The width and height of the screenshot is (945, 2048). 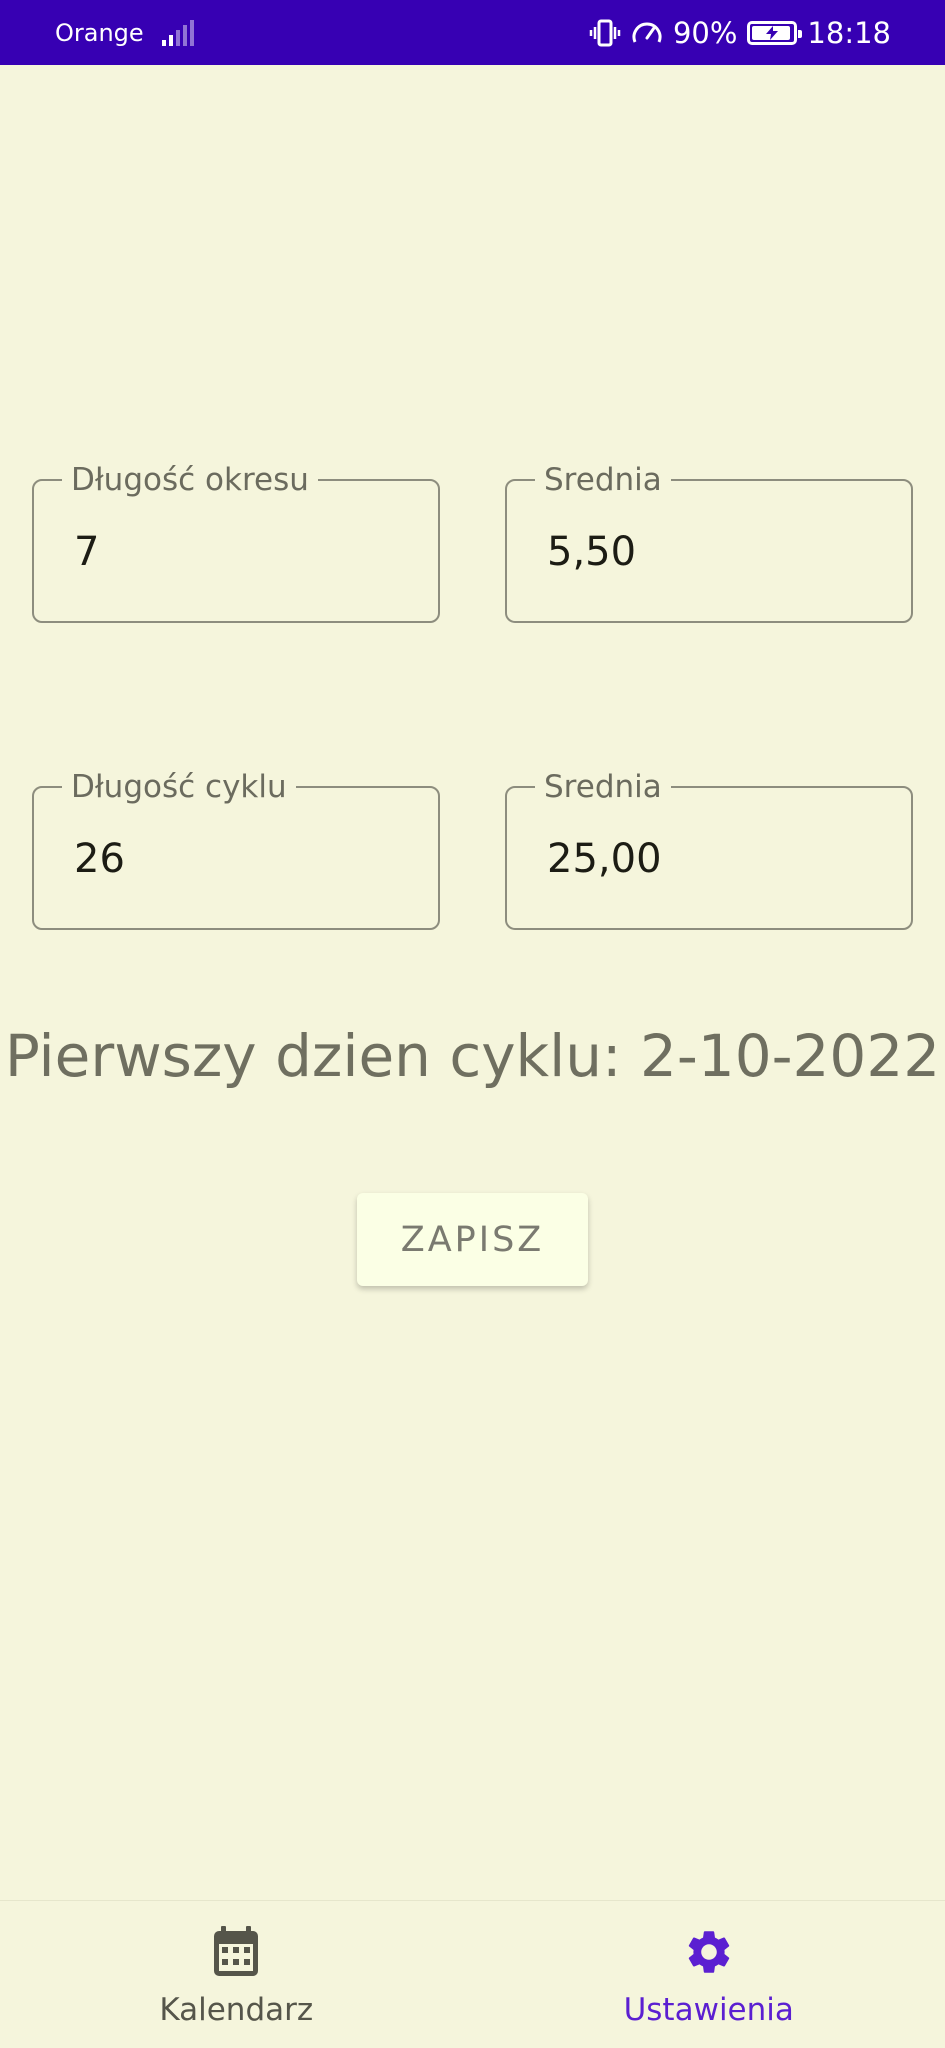 I want to click on cycle-average-label: Srednia, so click(x=603, y=787).